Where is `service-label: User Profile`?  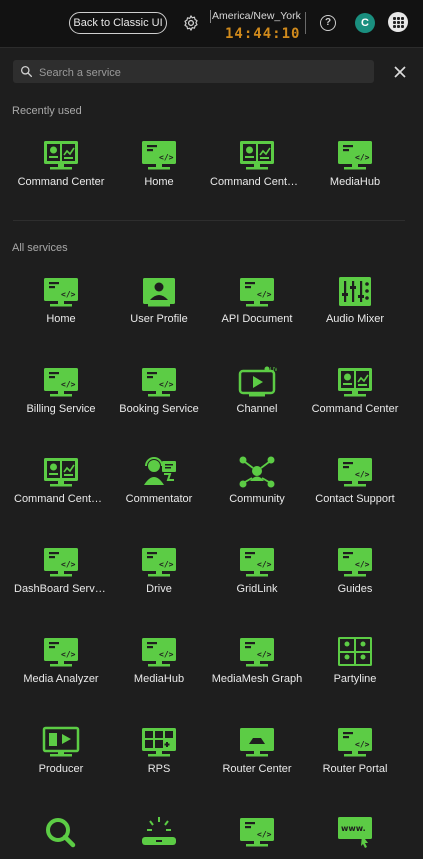
service-label: User Profile is located at coordinates (159, 319).